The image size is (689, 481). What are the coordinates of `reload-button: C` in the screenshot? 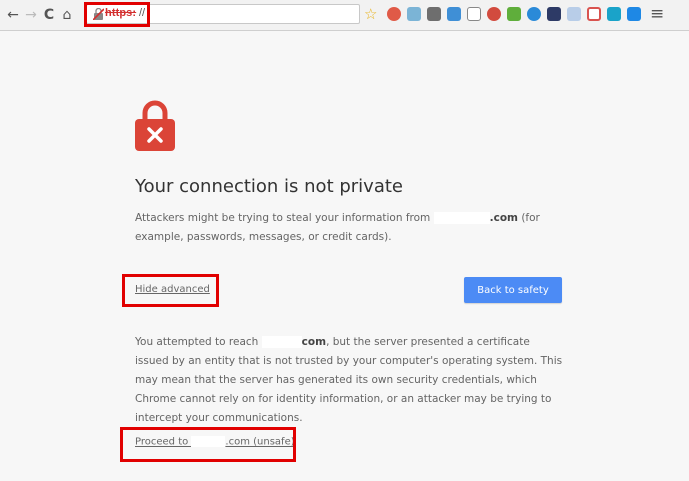 It's located at (49, 15).